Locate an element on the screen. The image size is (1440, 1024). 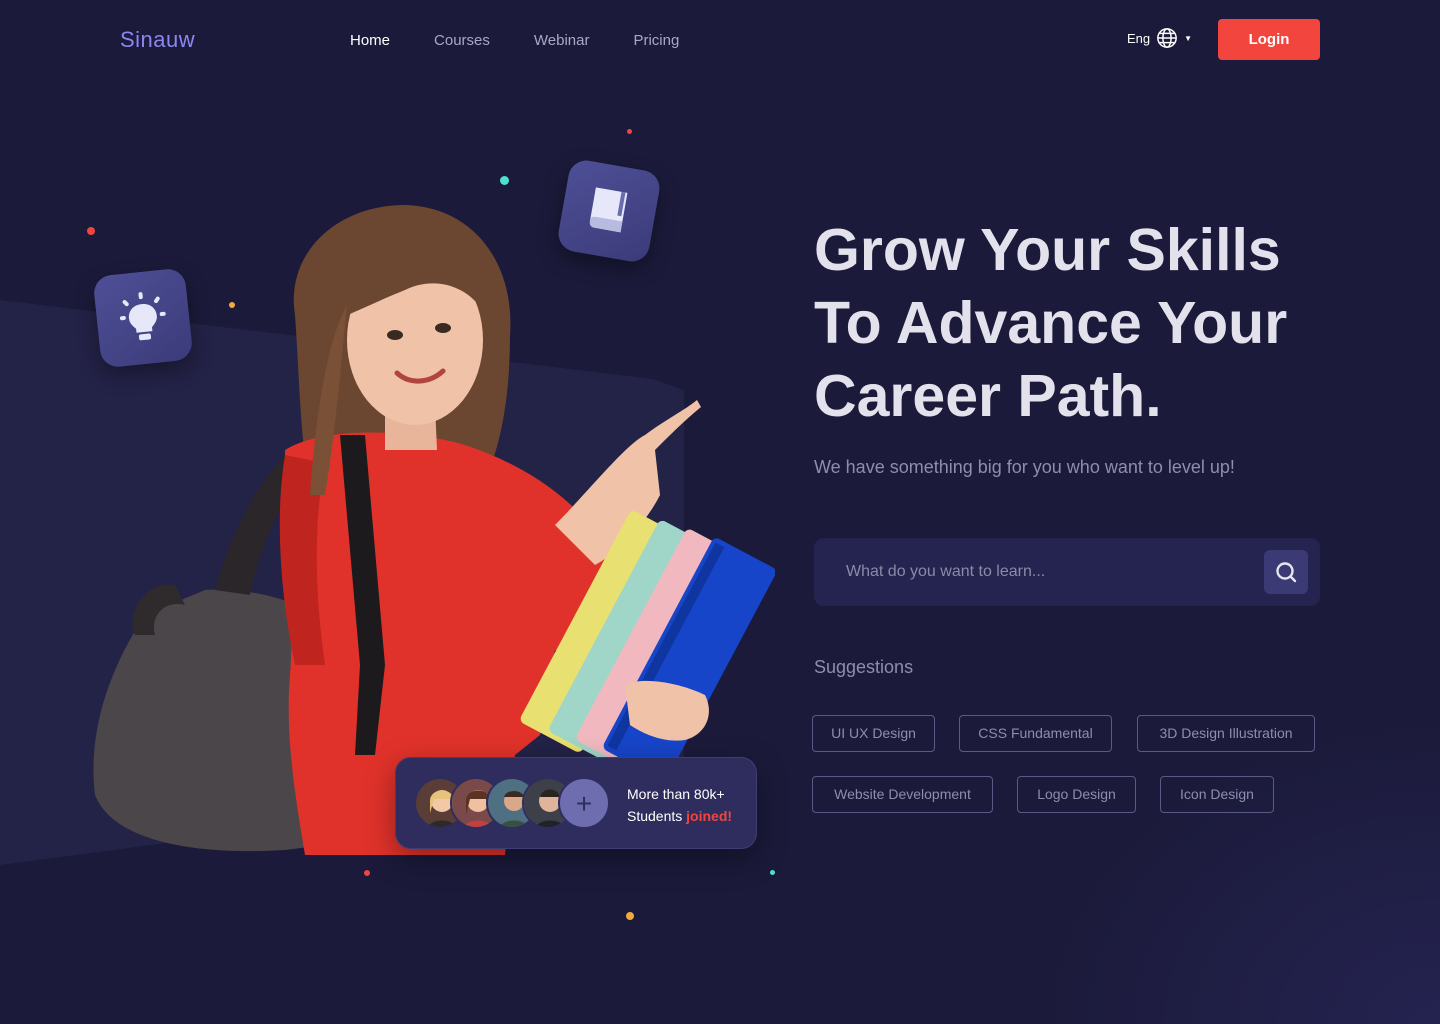
suggestion-chip-logo-design: Logo Design is located at coordinates (1076, 794).